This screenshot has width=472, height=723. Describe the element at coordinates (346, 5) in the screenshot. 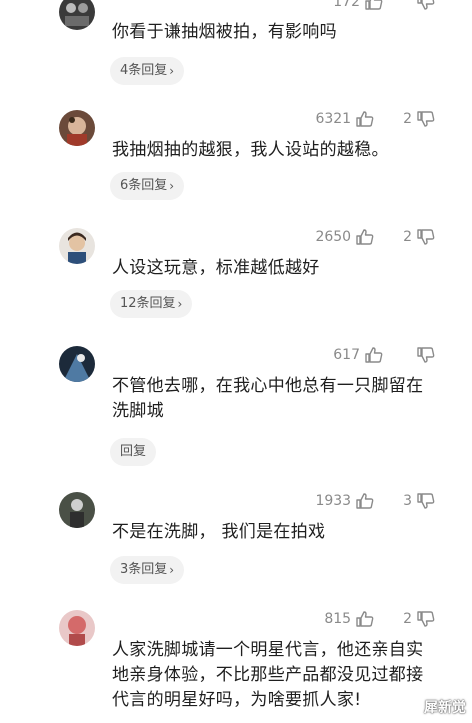

I see `like-count: 172` at that location.